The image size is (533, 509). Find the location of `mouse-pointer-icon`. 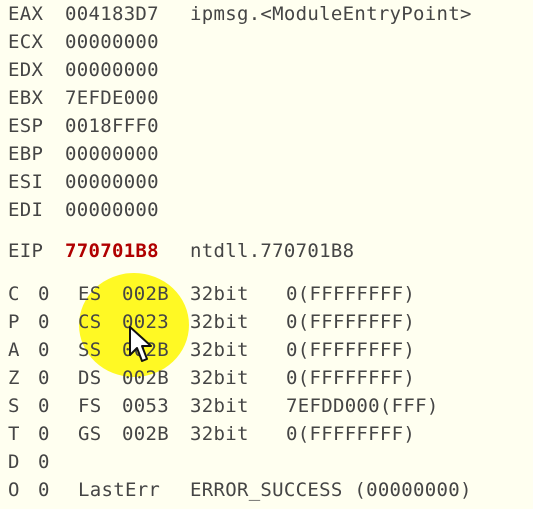

mouse-pointer-icon is located at coordinates (140, 344).